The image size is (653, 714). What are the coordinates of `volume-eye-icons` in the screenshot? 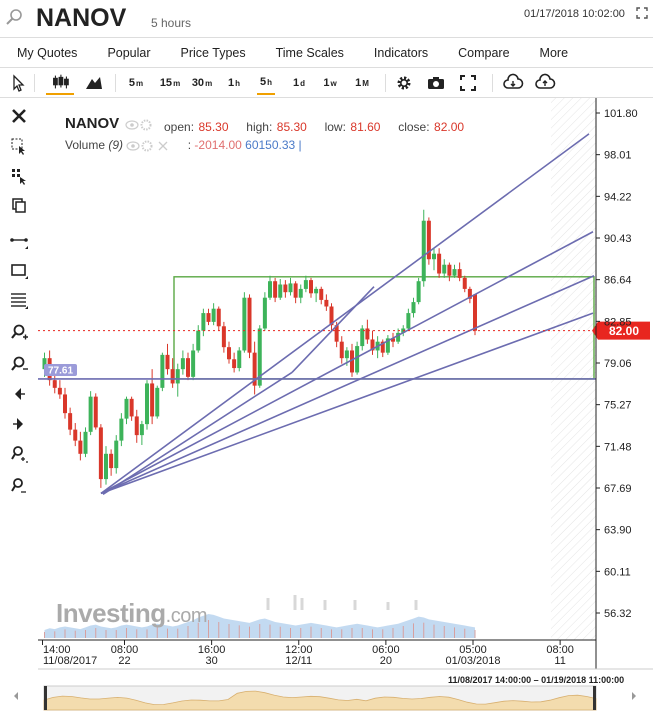 It's located at (155, 146).